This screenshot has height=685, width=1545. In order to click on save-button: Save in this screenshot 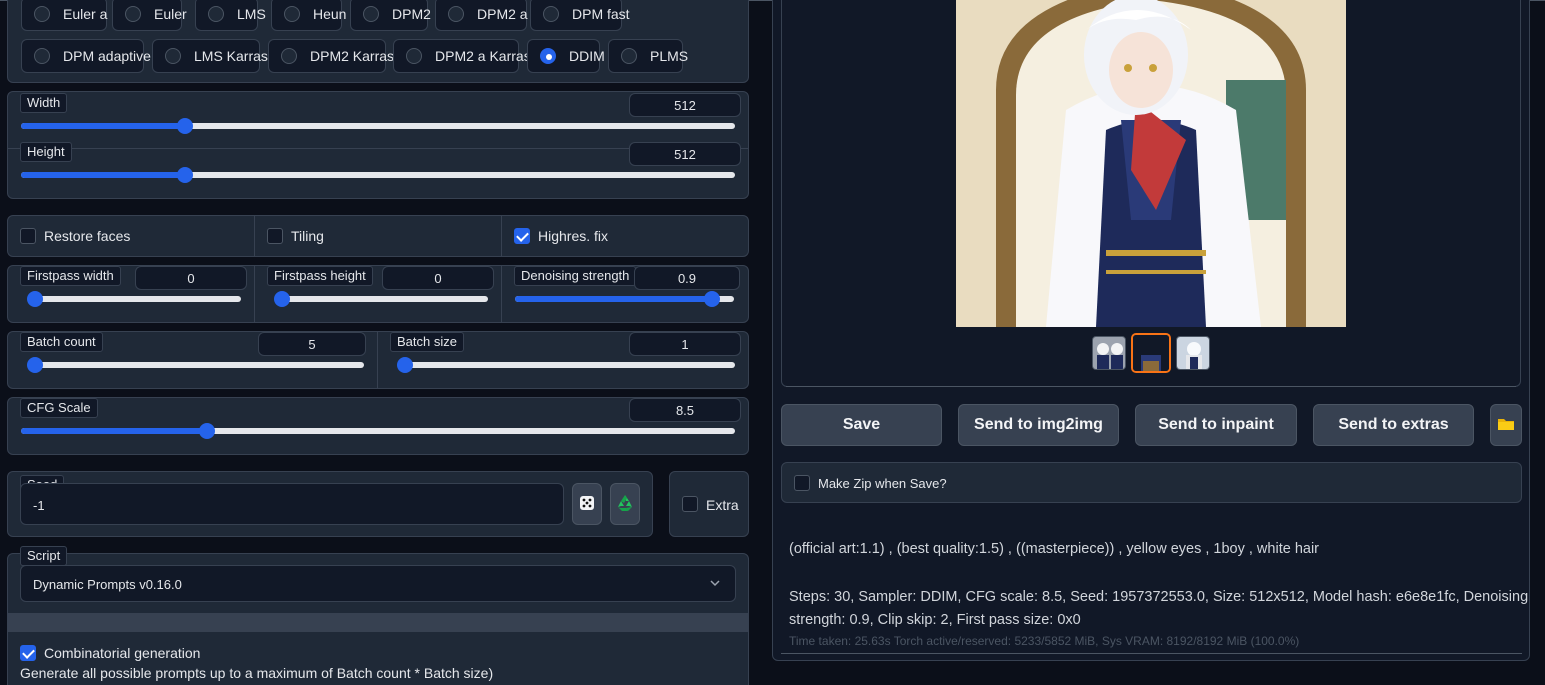, I will do `click(861, 425)`.